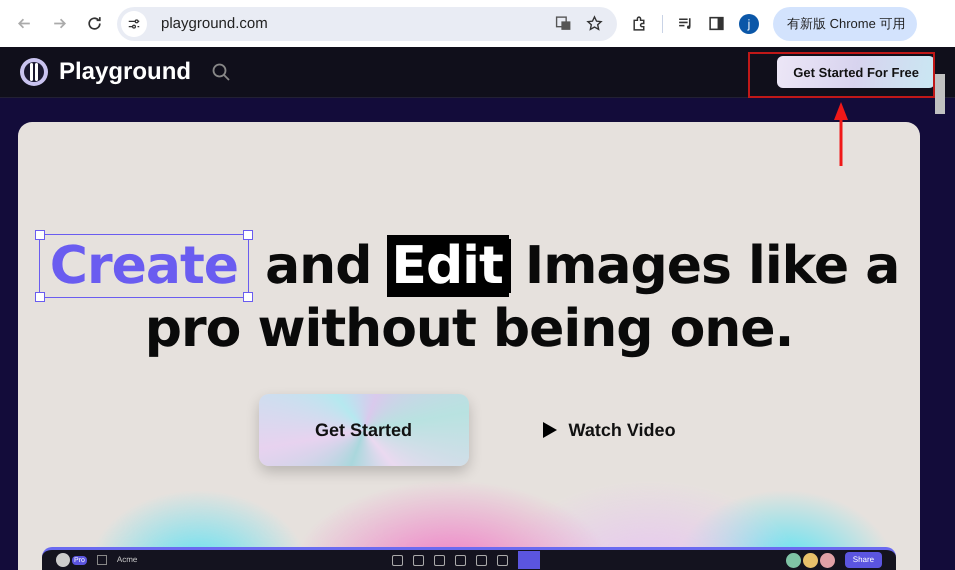  Describe the element at coordinates (563, 23) in the screenshot. I see `translate-icon` at that location.